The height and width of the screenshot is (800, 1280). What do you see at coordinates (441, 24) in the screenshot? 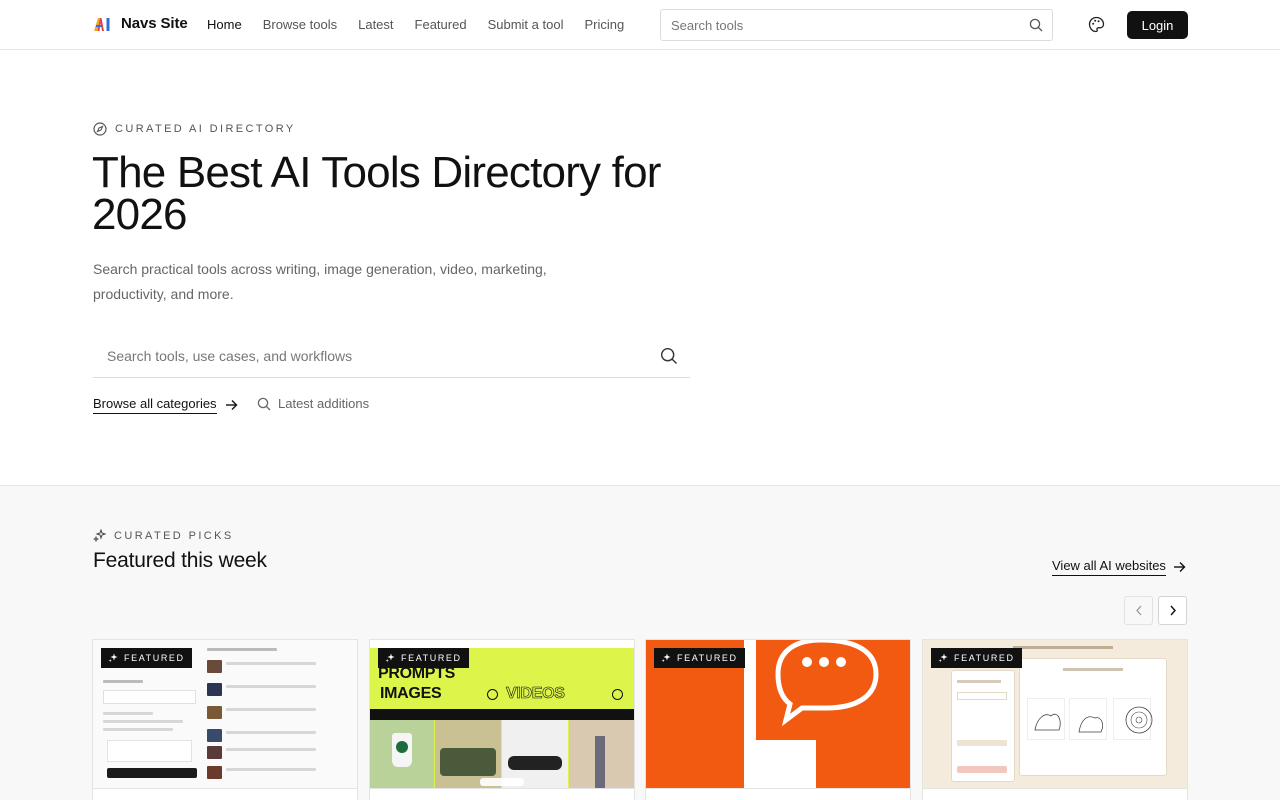
I see `nav-featured: Featured` at bounding box center [441, 24].